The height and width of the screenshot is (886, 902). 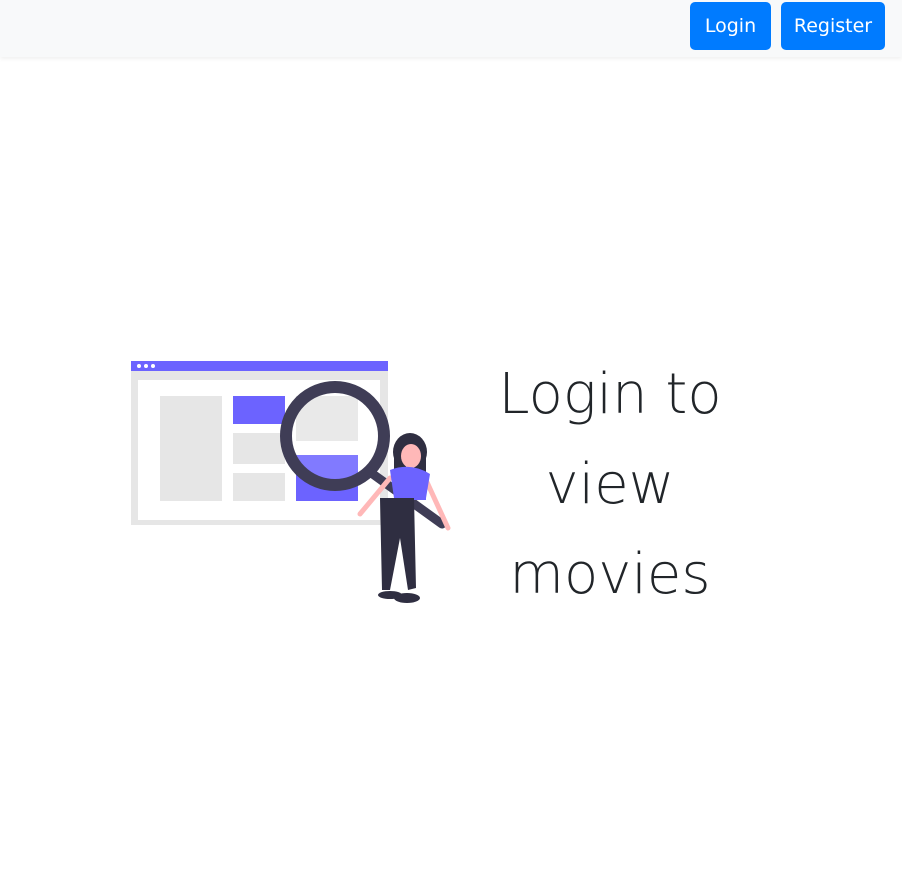 I want to click on register-button: Register, so click(x=833, y=26).